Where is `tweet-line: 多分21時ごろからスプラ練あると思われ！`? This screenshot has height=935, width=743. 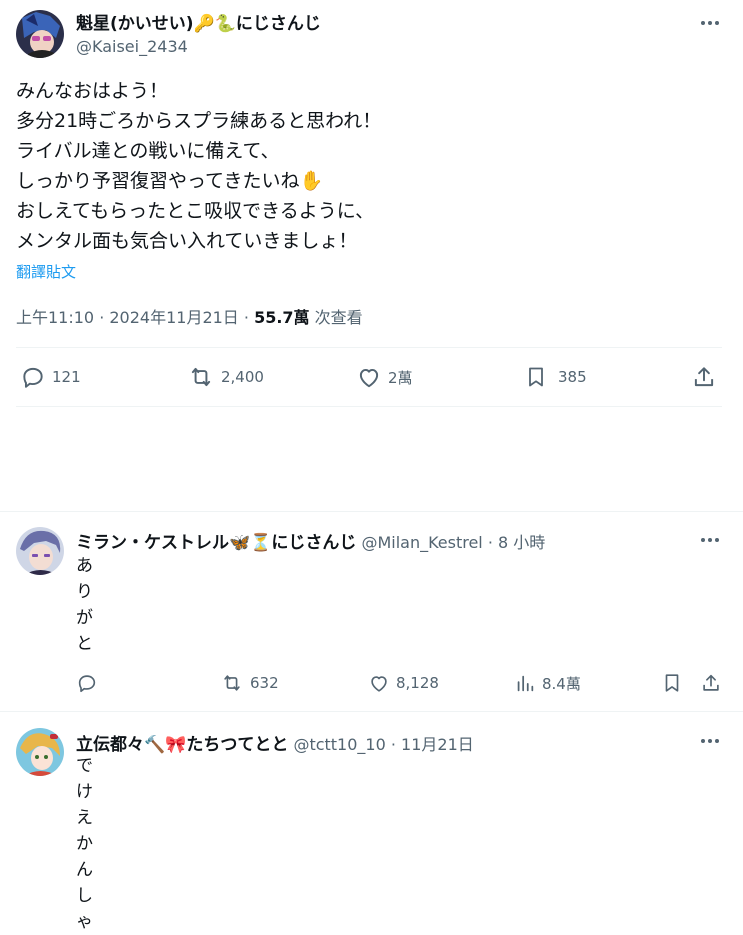
tweet-line: 多分21時ごろからスプラ練あると思われ！ is located at coordinates (199, 121).